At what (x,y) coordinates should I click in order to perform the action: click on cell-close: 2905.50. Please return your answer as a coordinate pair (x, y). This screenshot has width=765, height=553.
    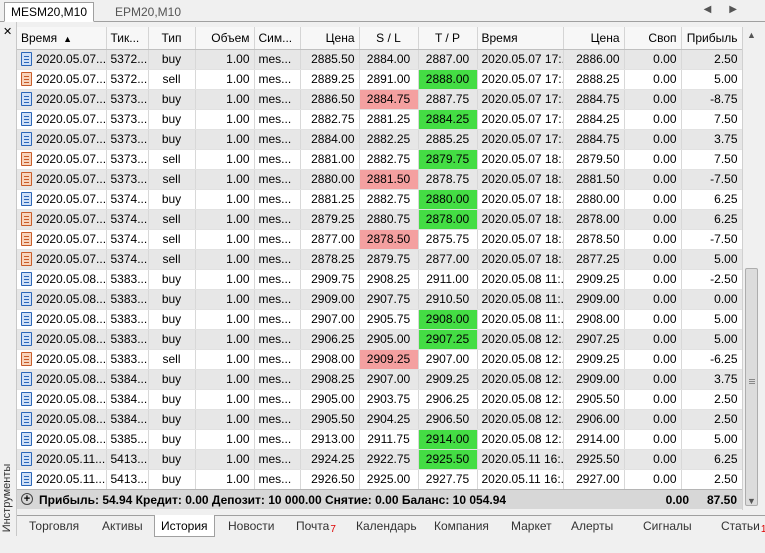
    Looking at the image, I should click on (594, 399).